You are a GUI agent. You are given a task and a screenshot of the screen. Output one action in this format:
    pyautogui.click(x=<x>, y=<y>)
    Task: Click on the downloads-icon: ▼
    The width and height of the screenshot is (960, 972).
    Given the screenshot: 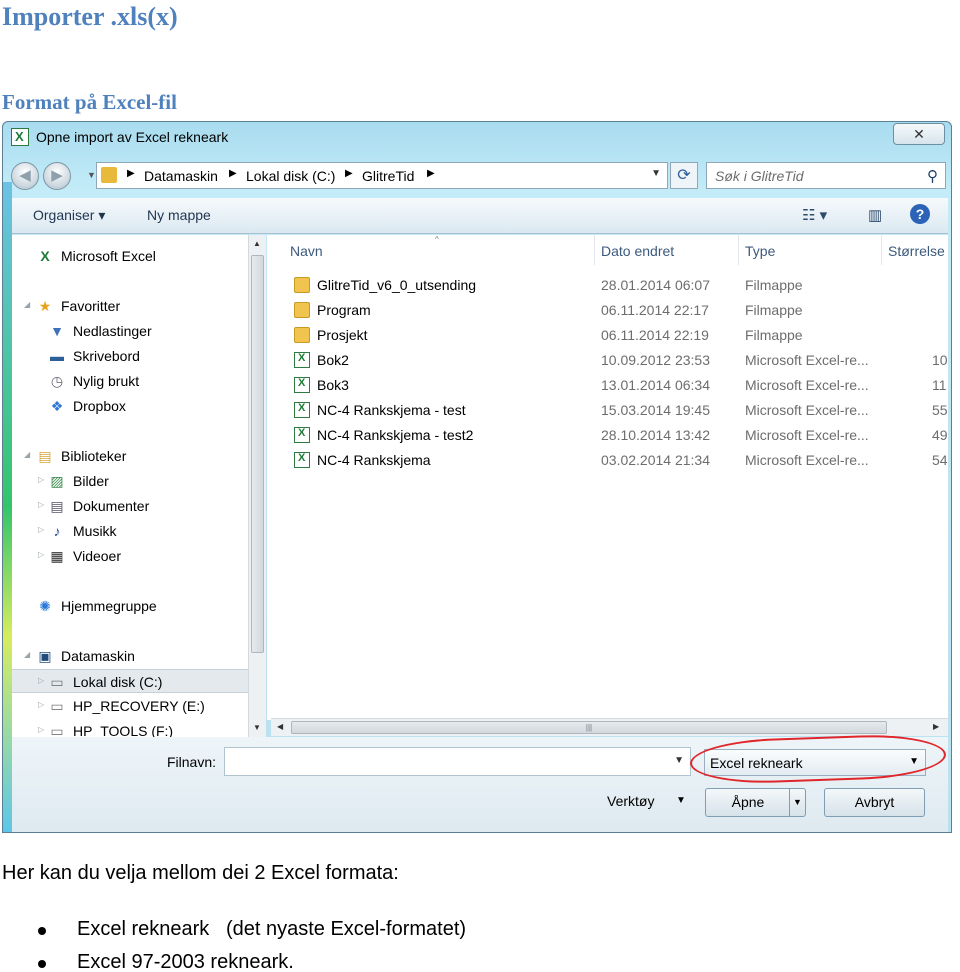 What is the action you would take?
    pyautogui.click(x=57, y=331)
    